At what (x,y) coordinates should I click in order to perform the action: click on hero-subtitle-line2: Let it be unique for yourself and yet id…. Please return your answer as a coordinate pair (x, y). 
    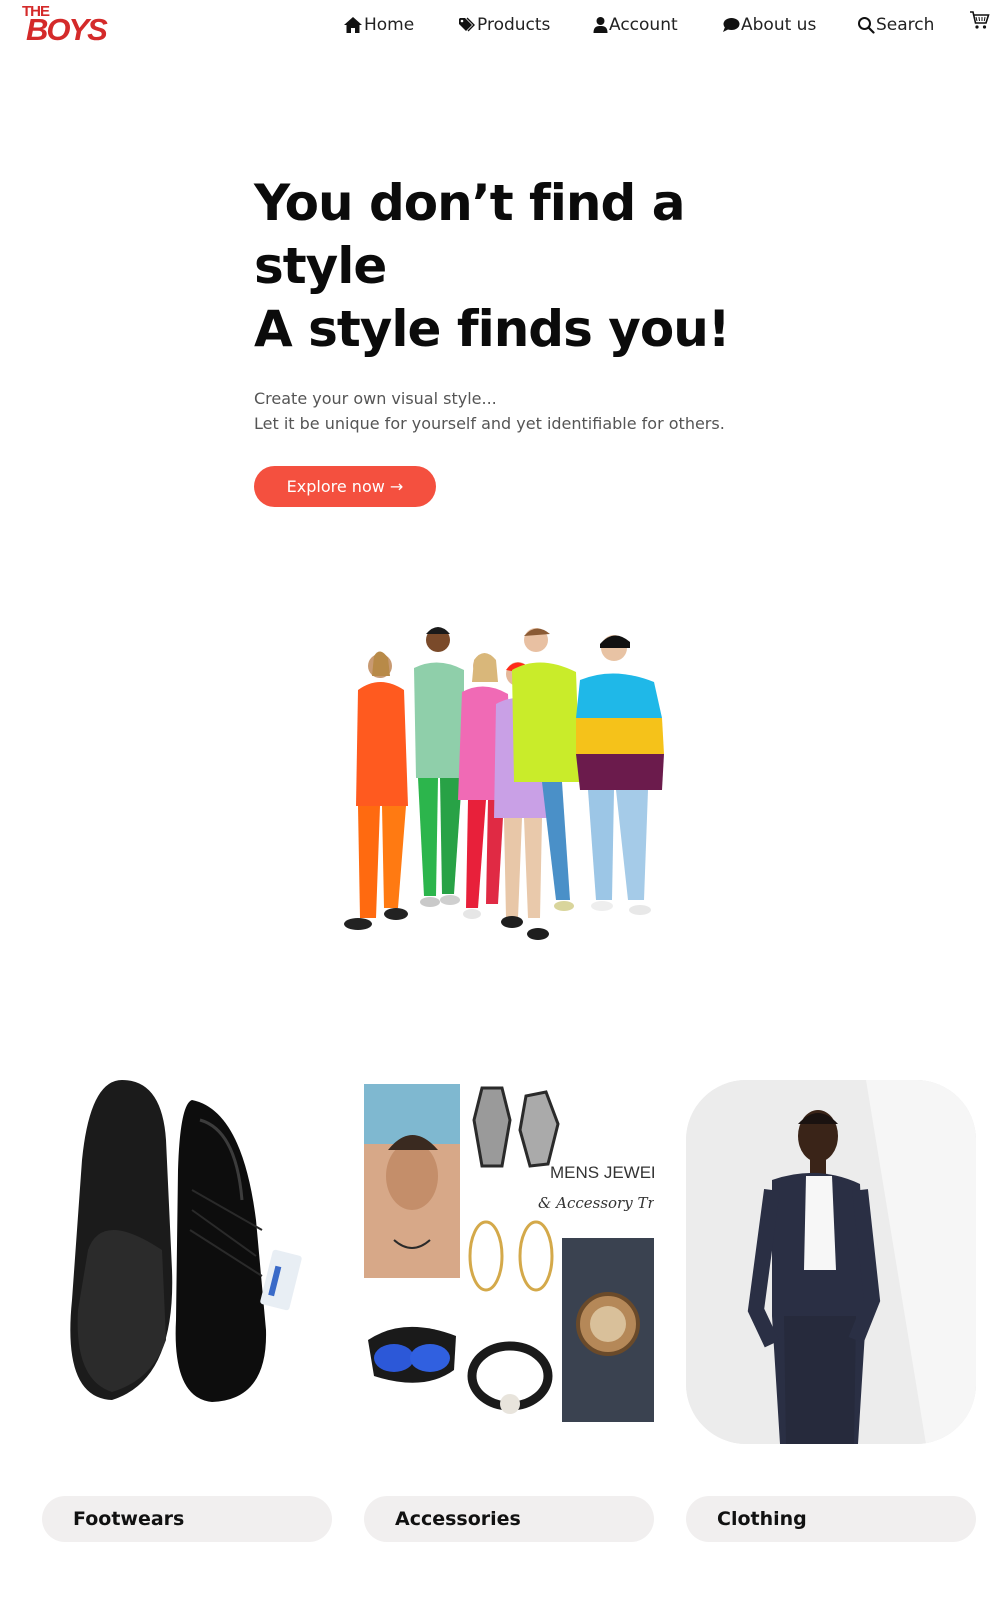
    Looking at the image, I should click on (489, 423).